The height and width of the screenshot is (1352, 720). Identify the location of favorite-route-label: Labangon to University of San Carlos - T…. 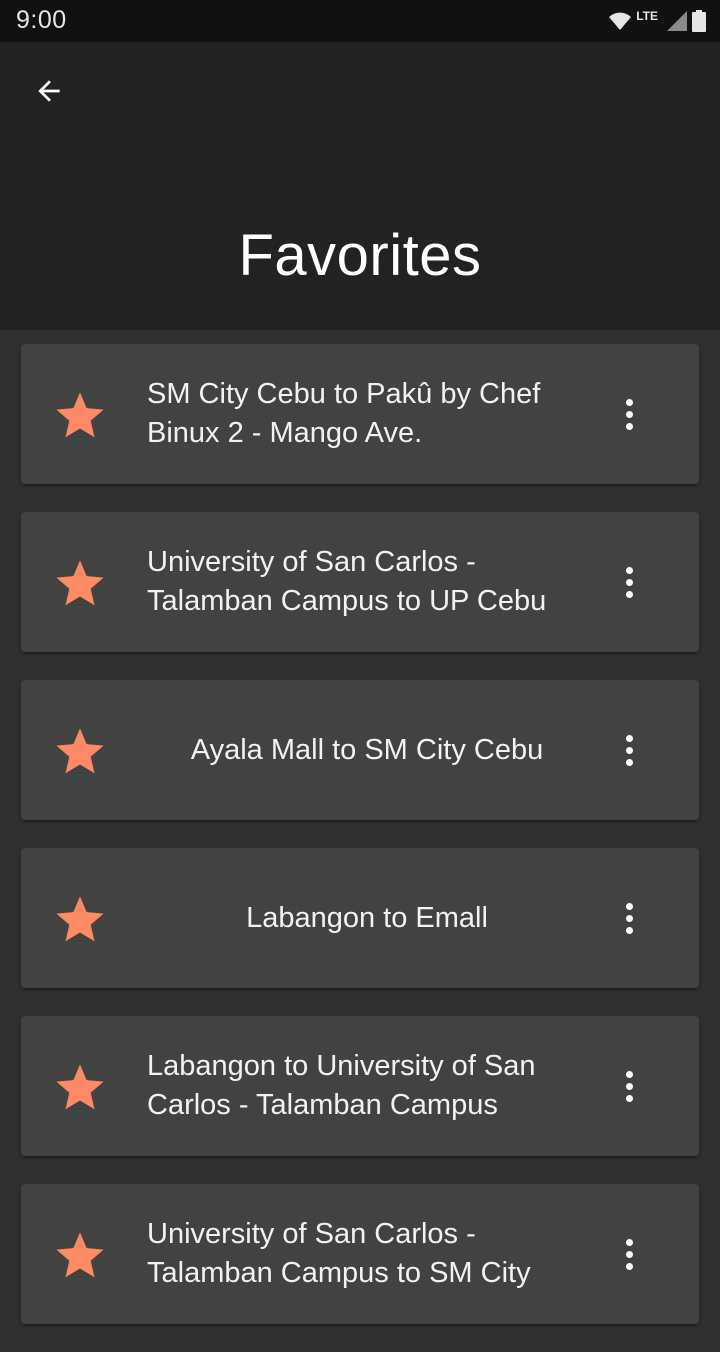
(341, 1085).